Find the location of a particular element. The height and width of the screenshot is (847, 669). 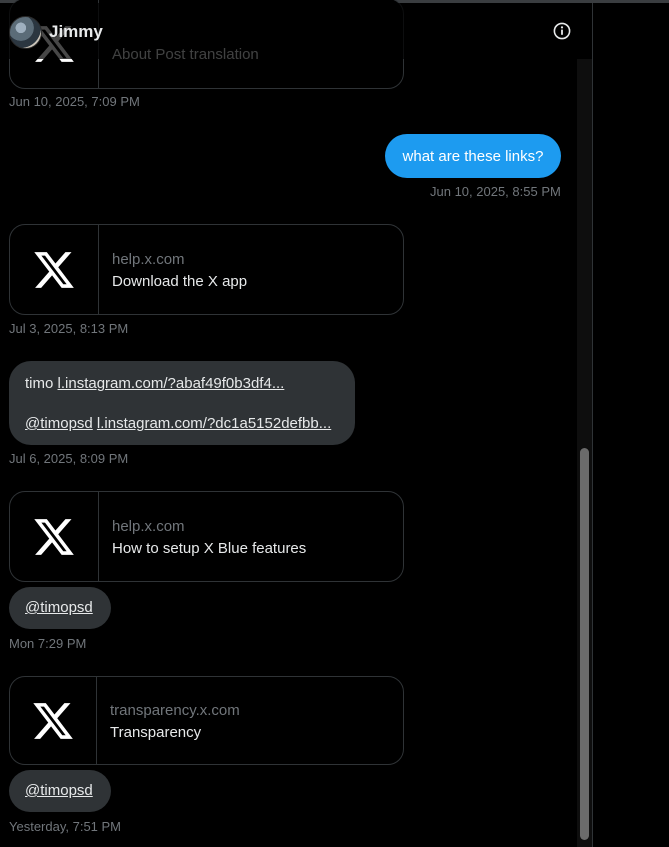

timestamp: Jun 10, 2025, 8:55 PM is located at coordinates (495, 191).